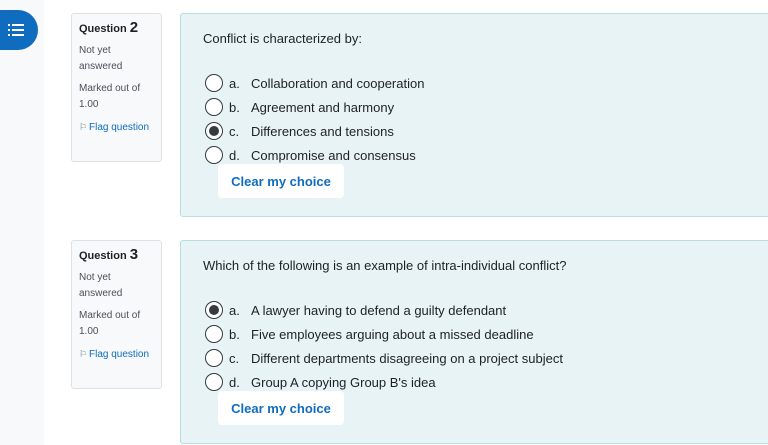 The width and height of the screenshot is (768, 445). I want to click on question-number: 3, so click(134, 254).